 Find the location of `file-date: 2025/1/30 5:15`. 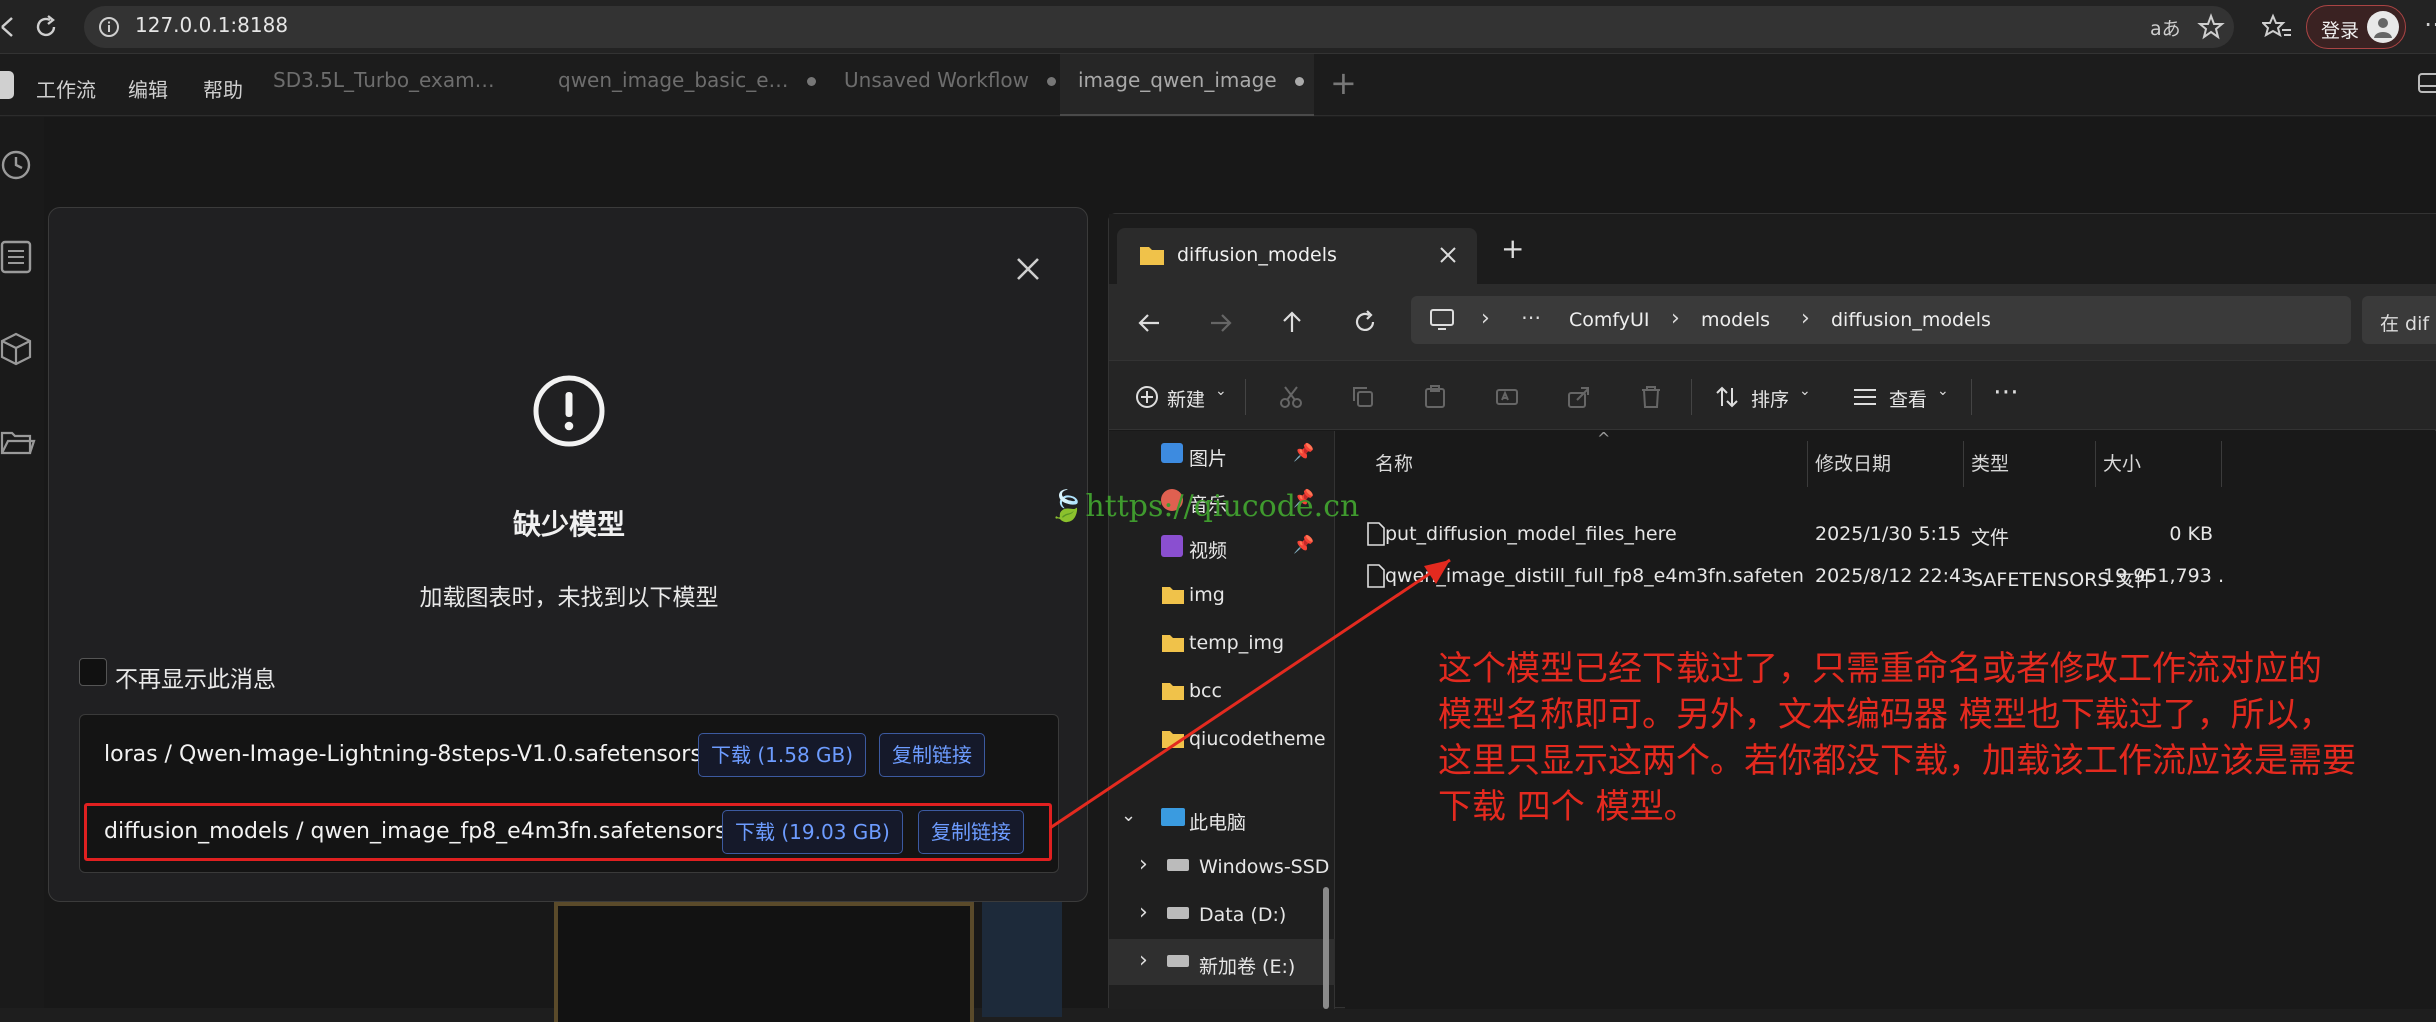

file-date: 2025/1/30 5:15 is located at coordinates (1888, 534).